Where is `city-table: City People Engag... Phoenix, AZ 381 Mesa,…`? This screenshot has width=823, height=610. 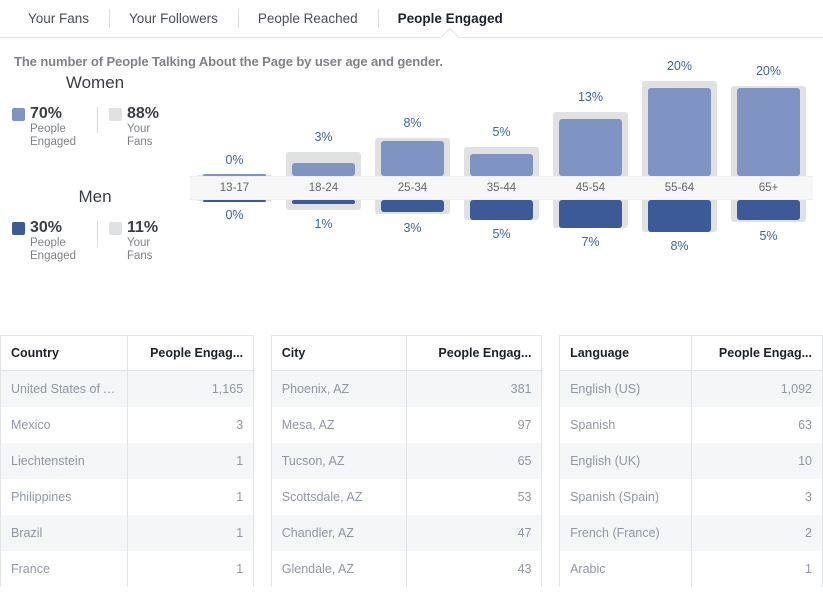 city-table: City People Engag... Phoenix, AZ 381 Mesa,… is located at coordinates (406, 461).